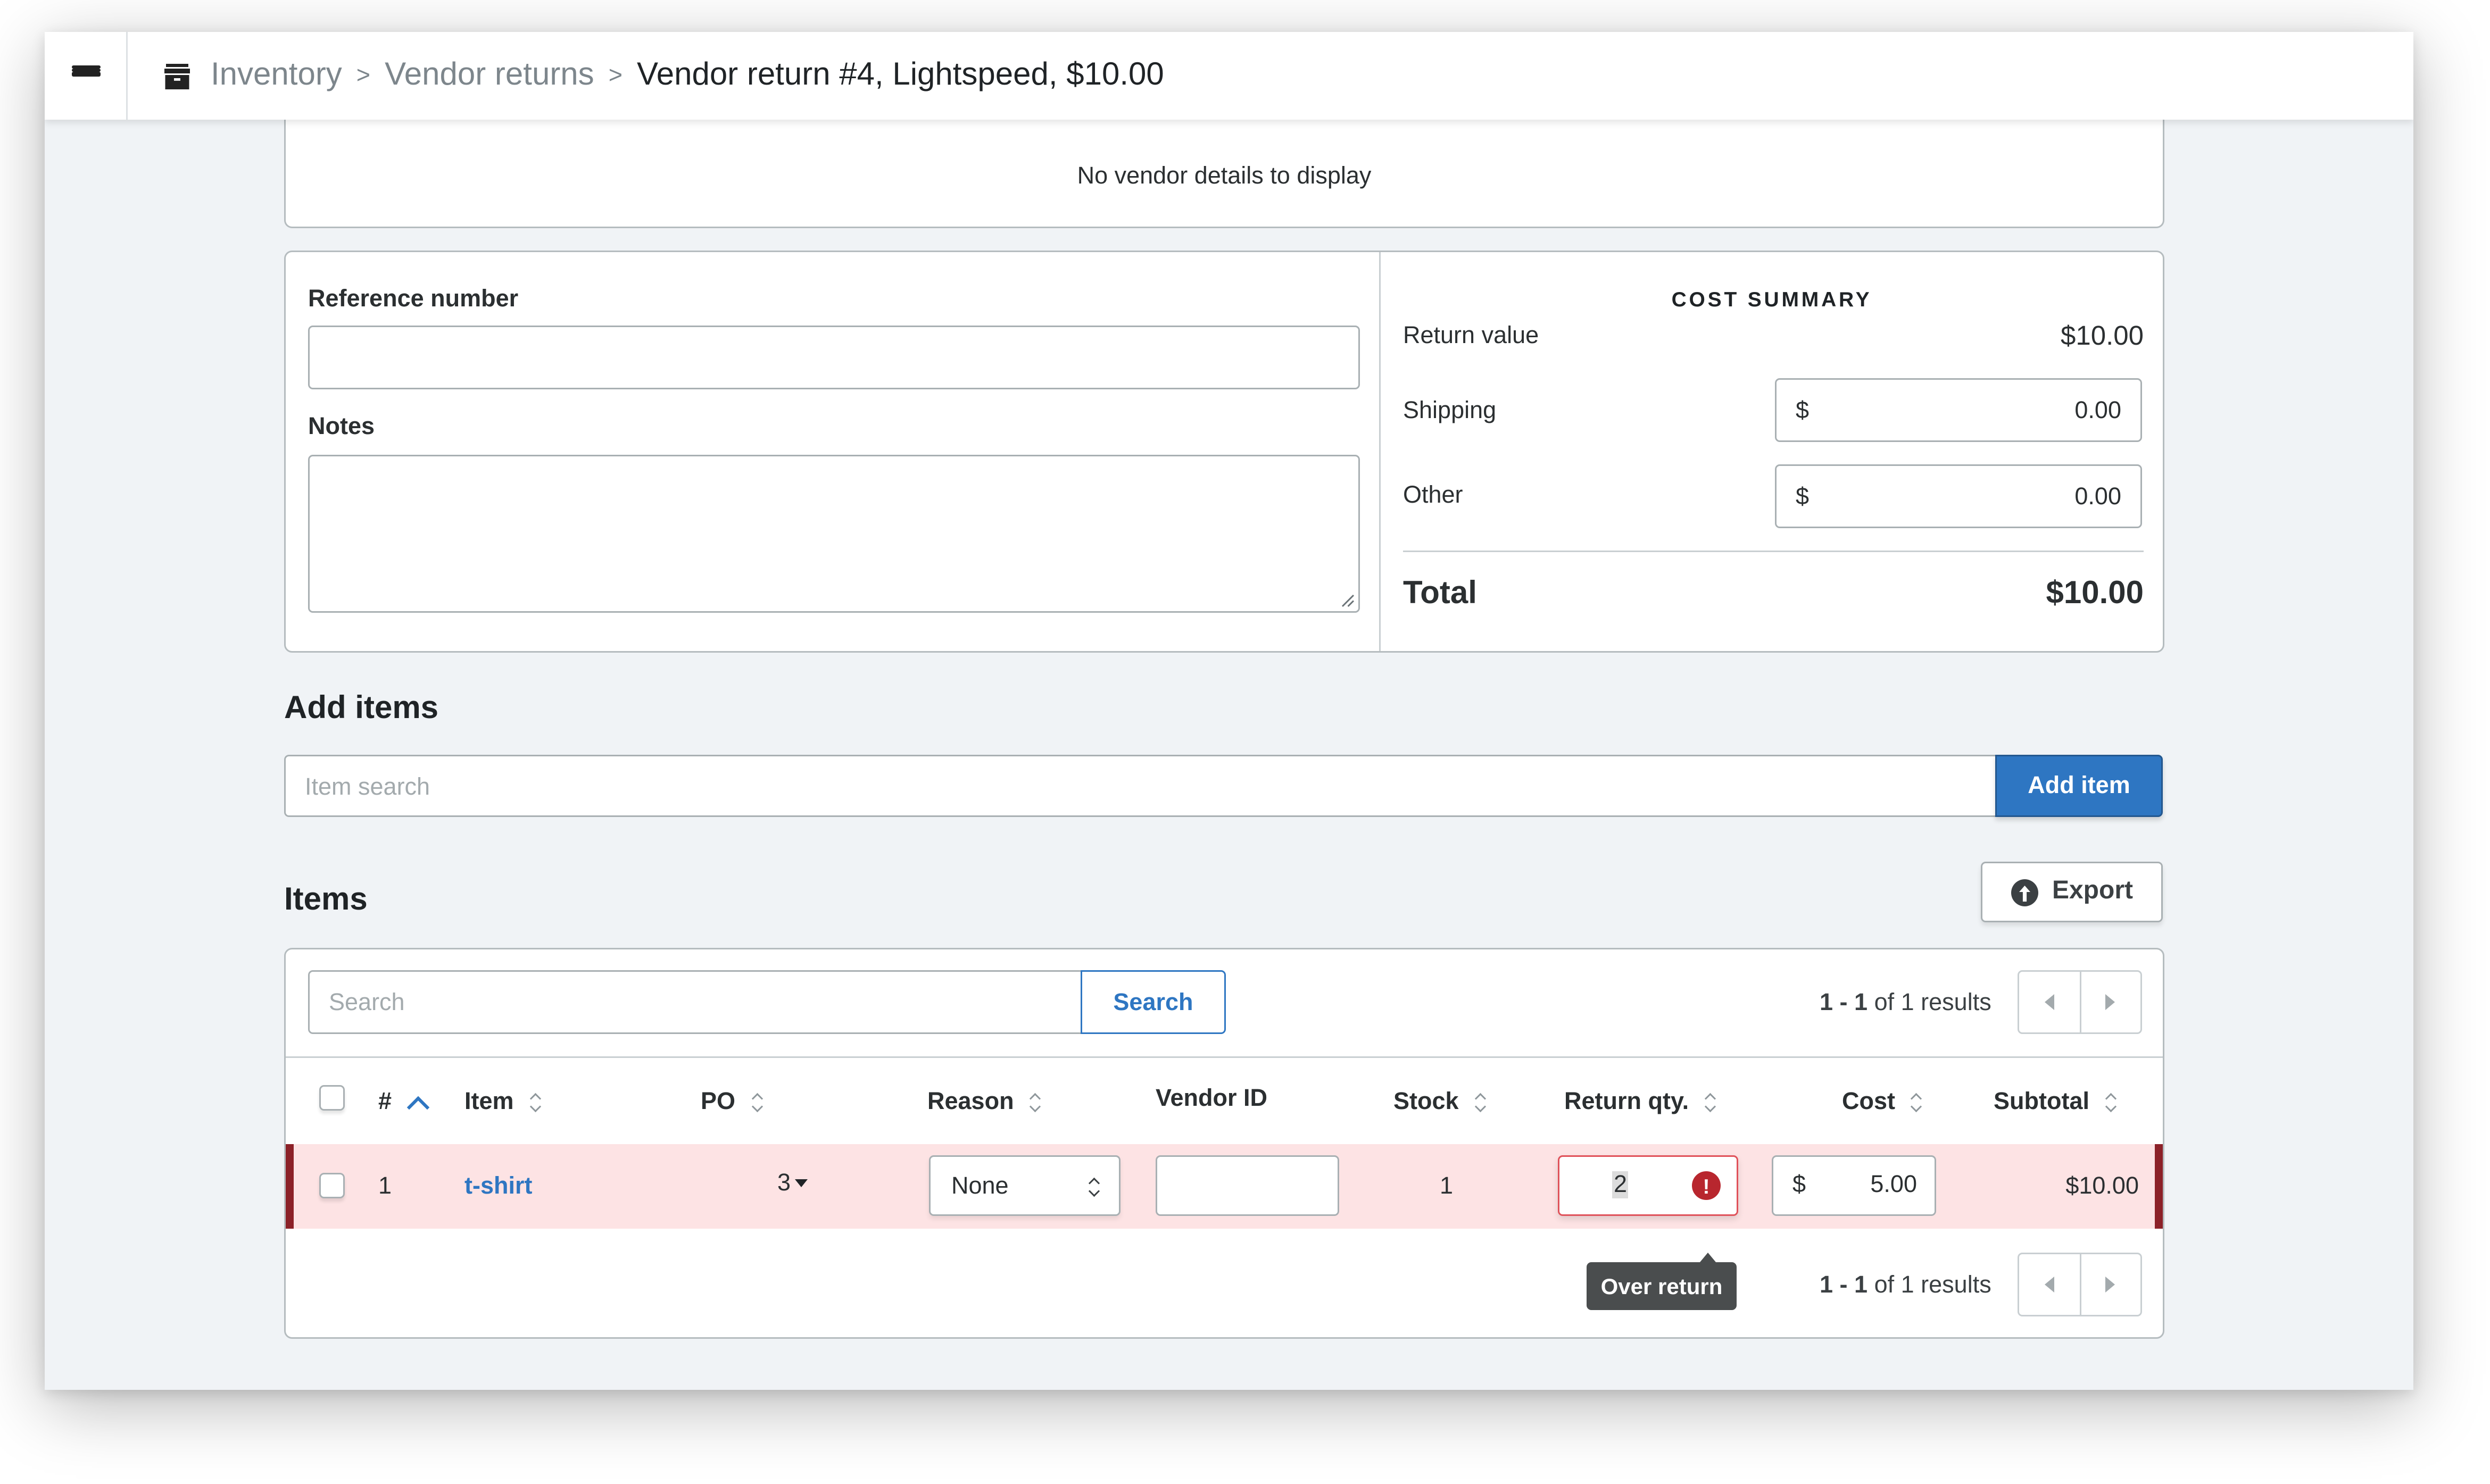 This screenshot has width=2490, height=1484. What do you see at coordinates (2024, 892) in the screenshot?
I see `upload-circle-icon` at bounding box center [2024, 892].